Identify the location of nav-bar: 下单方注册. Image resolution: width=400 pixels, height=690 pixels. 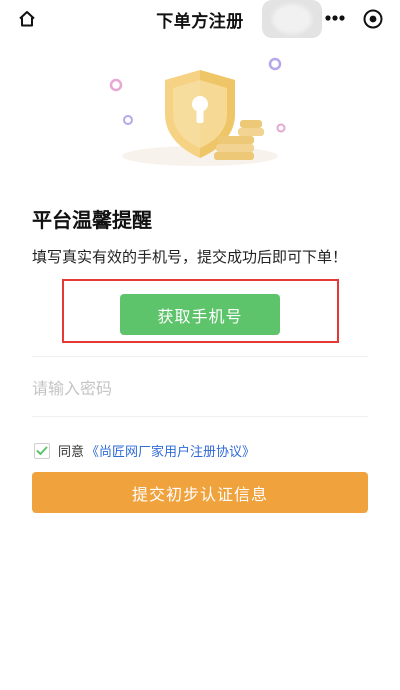
(200, 19).